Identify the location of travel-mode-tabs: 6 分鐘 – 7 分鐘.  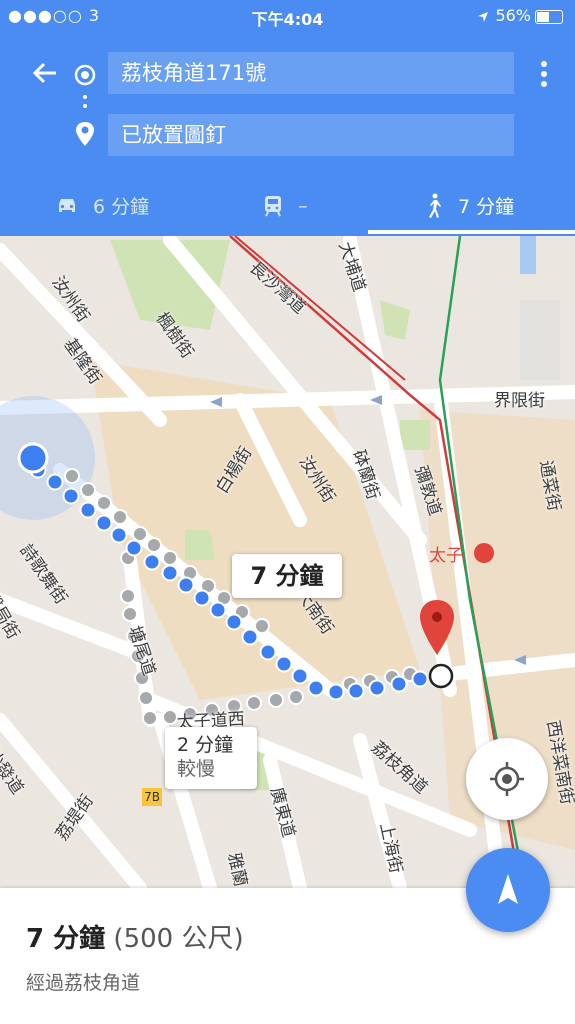
(287, 207).